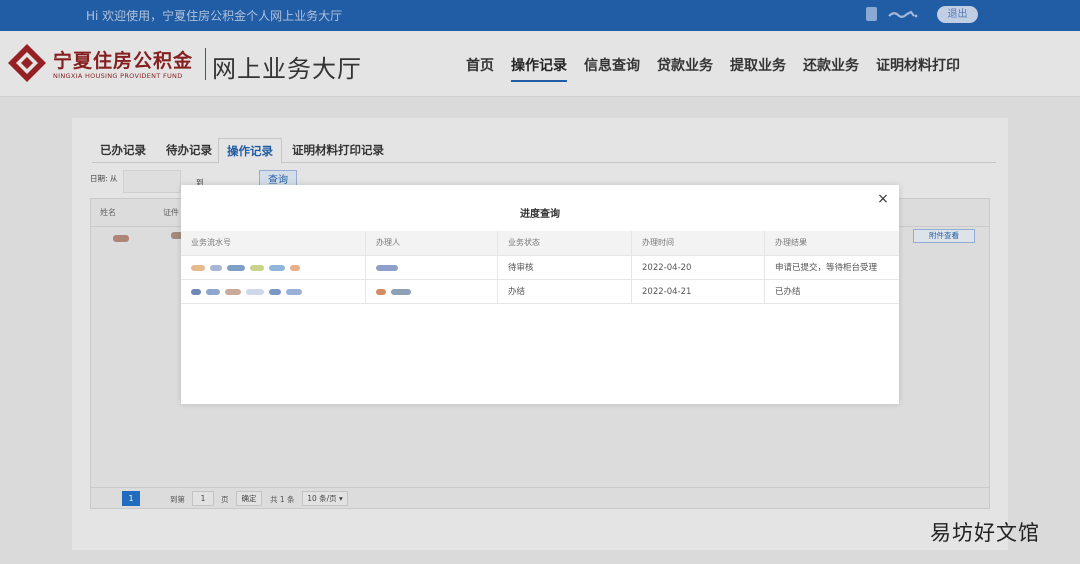 The width and height of the screenshot is (1080, 564). What do you see at coordinates (565, 243) in the screenshot?
I see `col-status: 业务状态` at bounding box center [565, 243].